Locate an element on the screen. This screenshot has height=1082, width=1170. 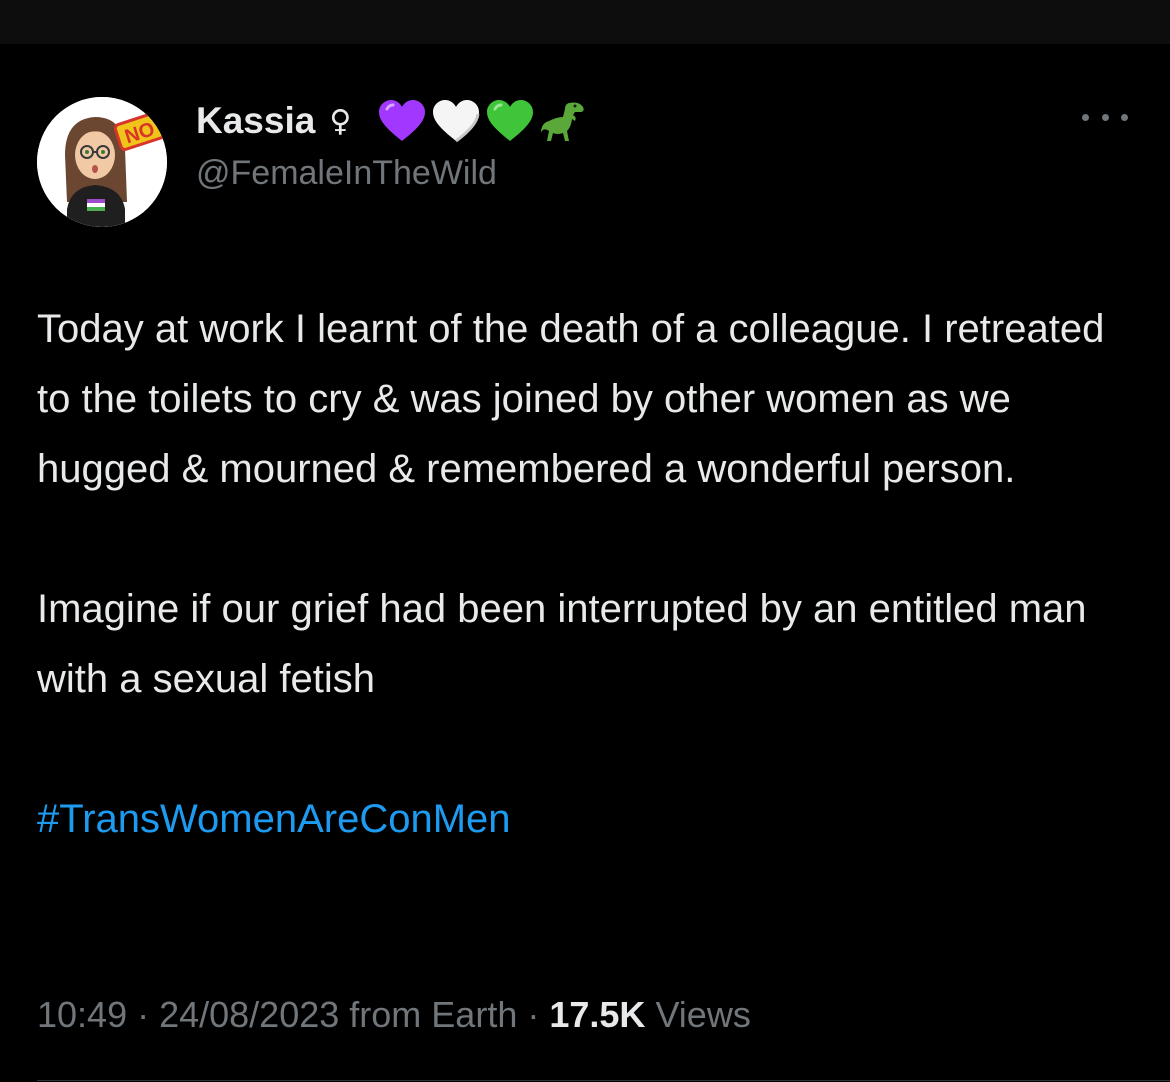
avatar: NO is located at coordinates (102, 162).